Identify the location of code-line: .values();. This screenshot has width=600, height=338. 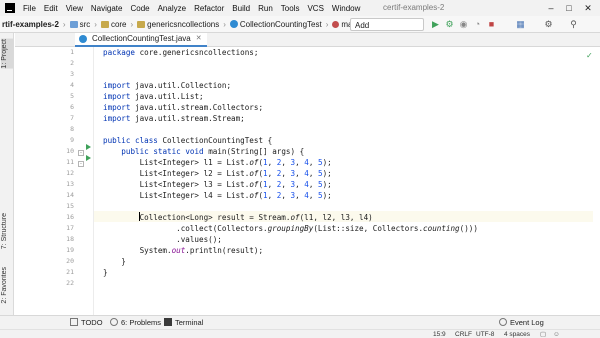
(162, 239).